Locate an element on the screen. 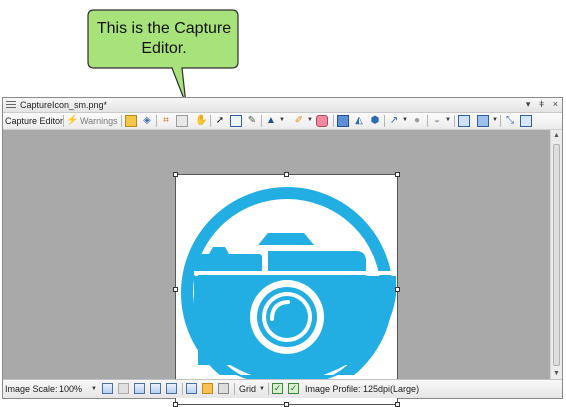 Image resolution: width=566 pixels, height=407 pixels. fill-color-dropdown-icon: ▼ is located at coordinates (282, 120).